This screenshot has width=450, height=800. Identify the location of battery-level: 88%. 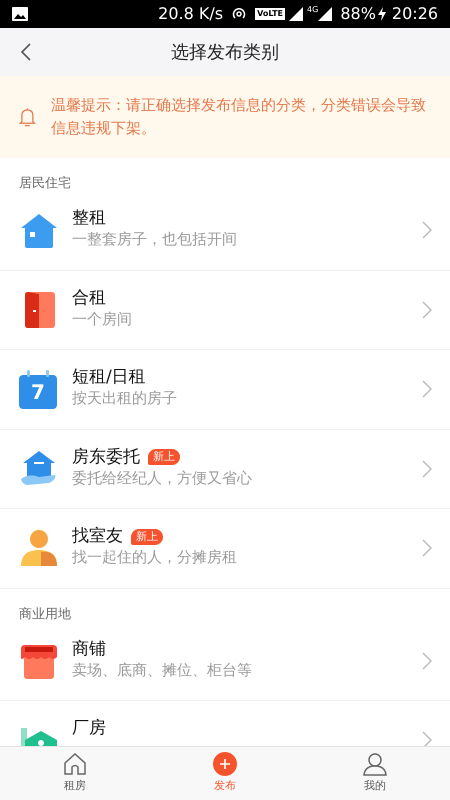
(358, 14).